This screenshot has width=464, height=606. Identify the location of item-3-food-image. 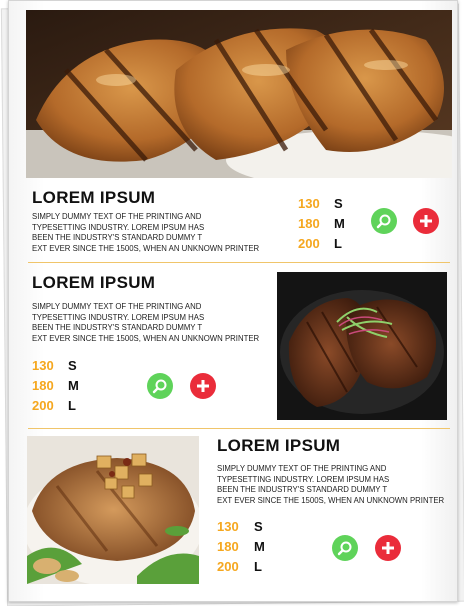
(113, 510).